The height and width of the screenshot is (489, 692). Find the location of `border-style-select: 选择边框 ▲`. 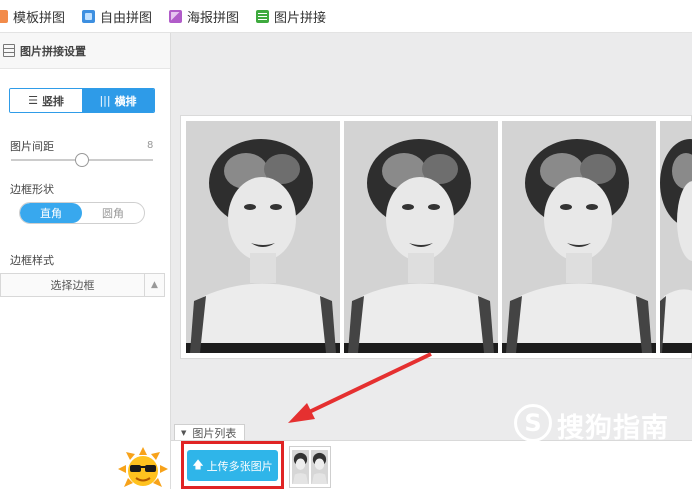

border-style-select: 选择边框 ▲ is located at coordinates (82, 285).